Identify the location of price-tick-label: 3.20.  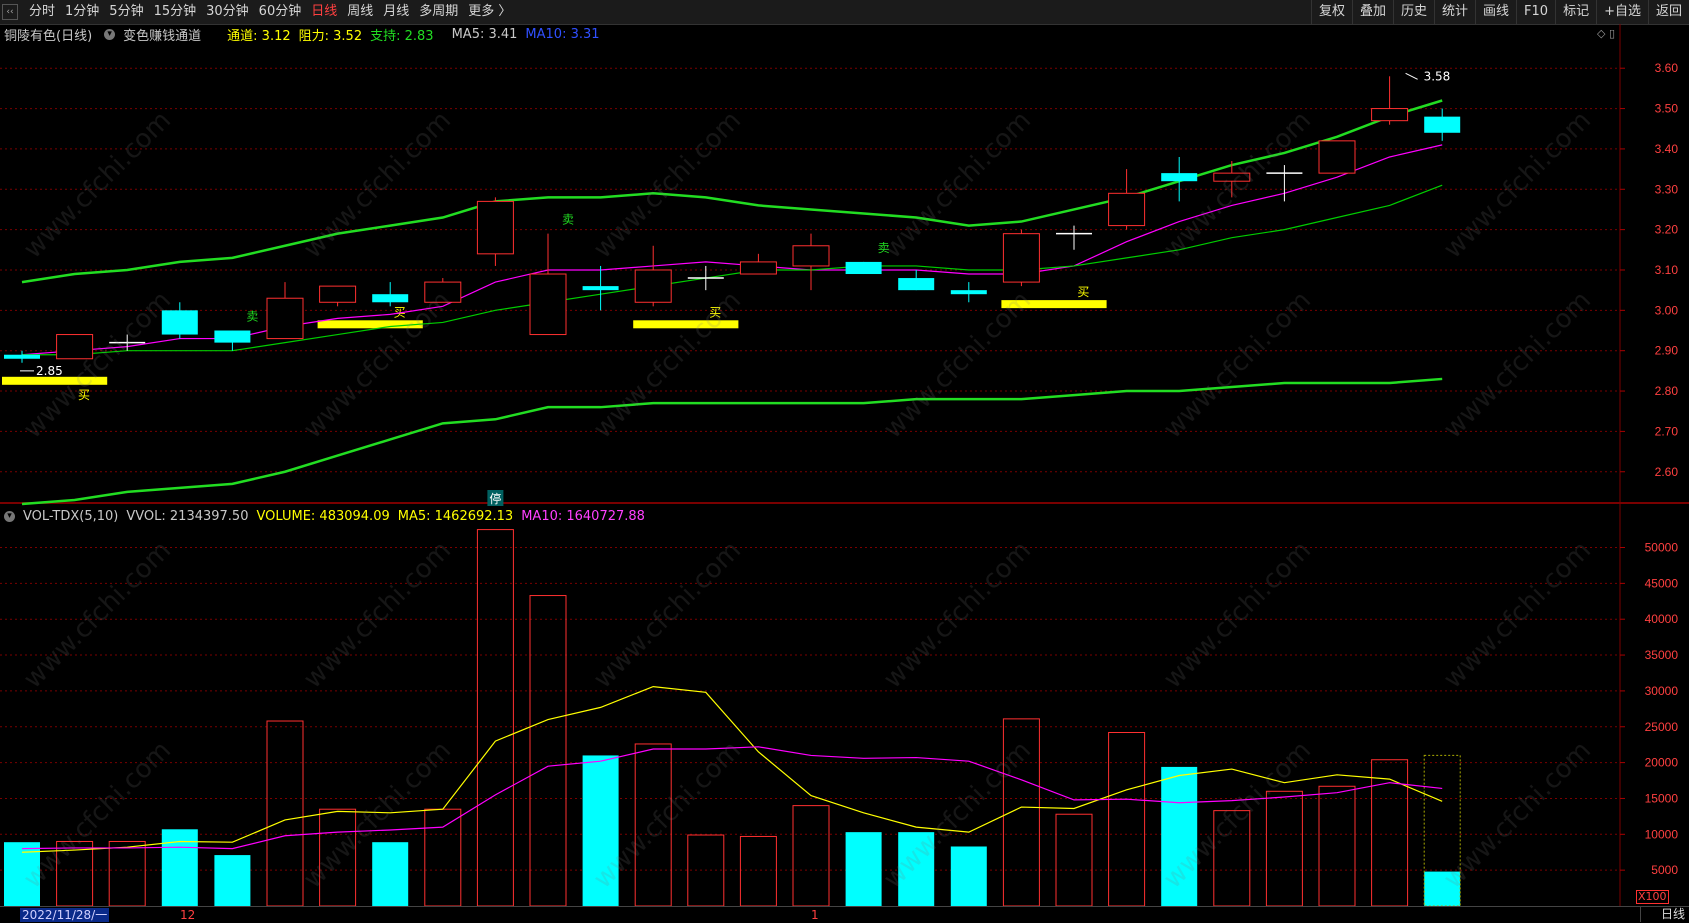
(1667, 230).